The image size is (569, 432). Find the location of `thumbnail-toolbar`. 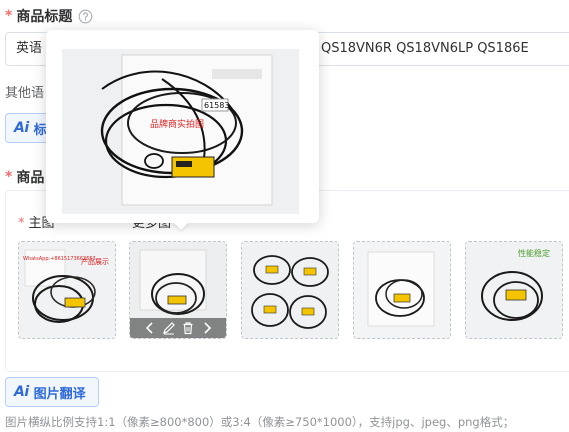

thumbnail-toolbar is located at coordinates (178, 328).